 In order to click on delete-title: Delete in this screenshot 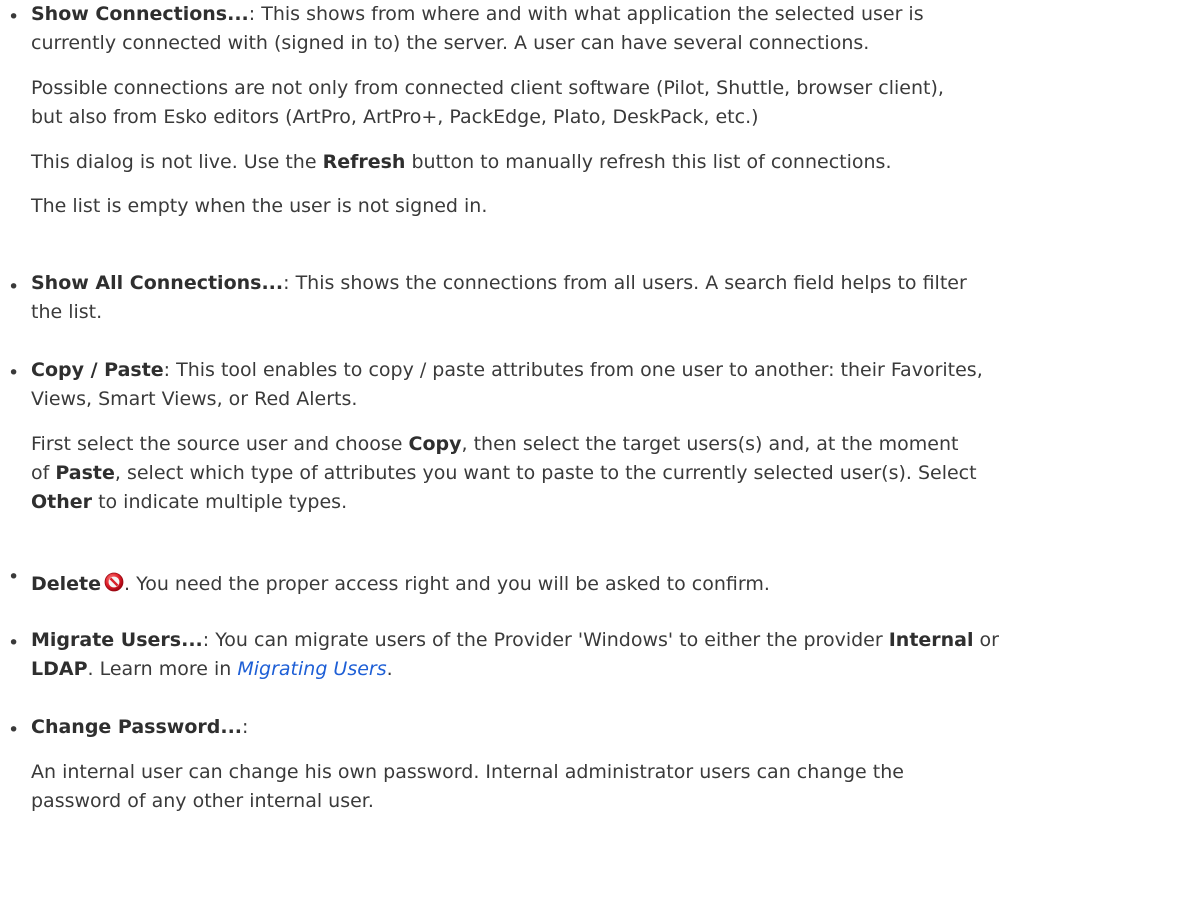, I will do `click(66, 584)`.